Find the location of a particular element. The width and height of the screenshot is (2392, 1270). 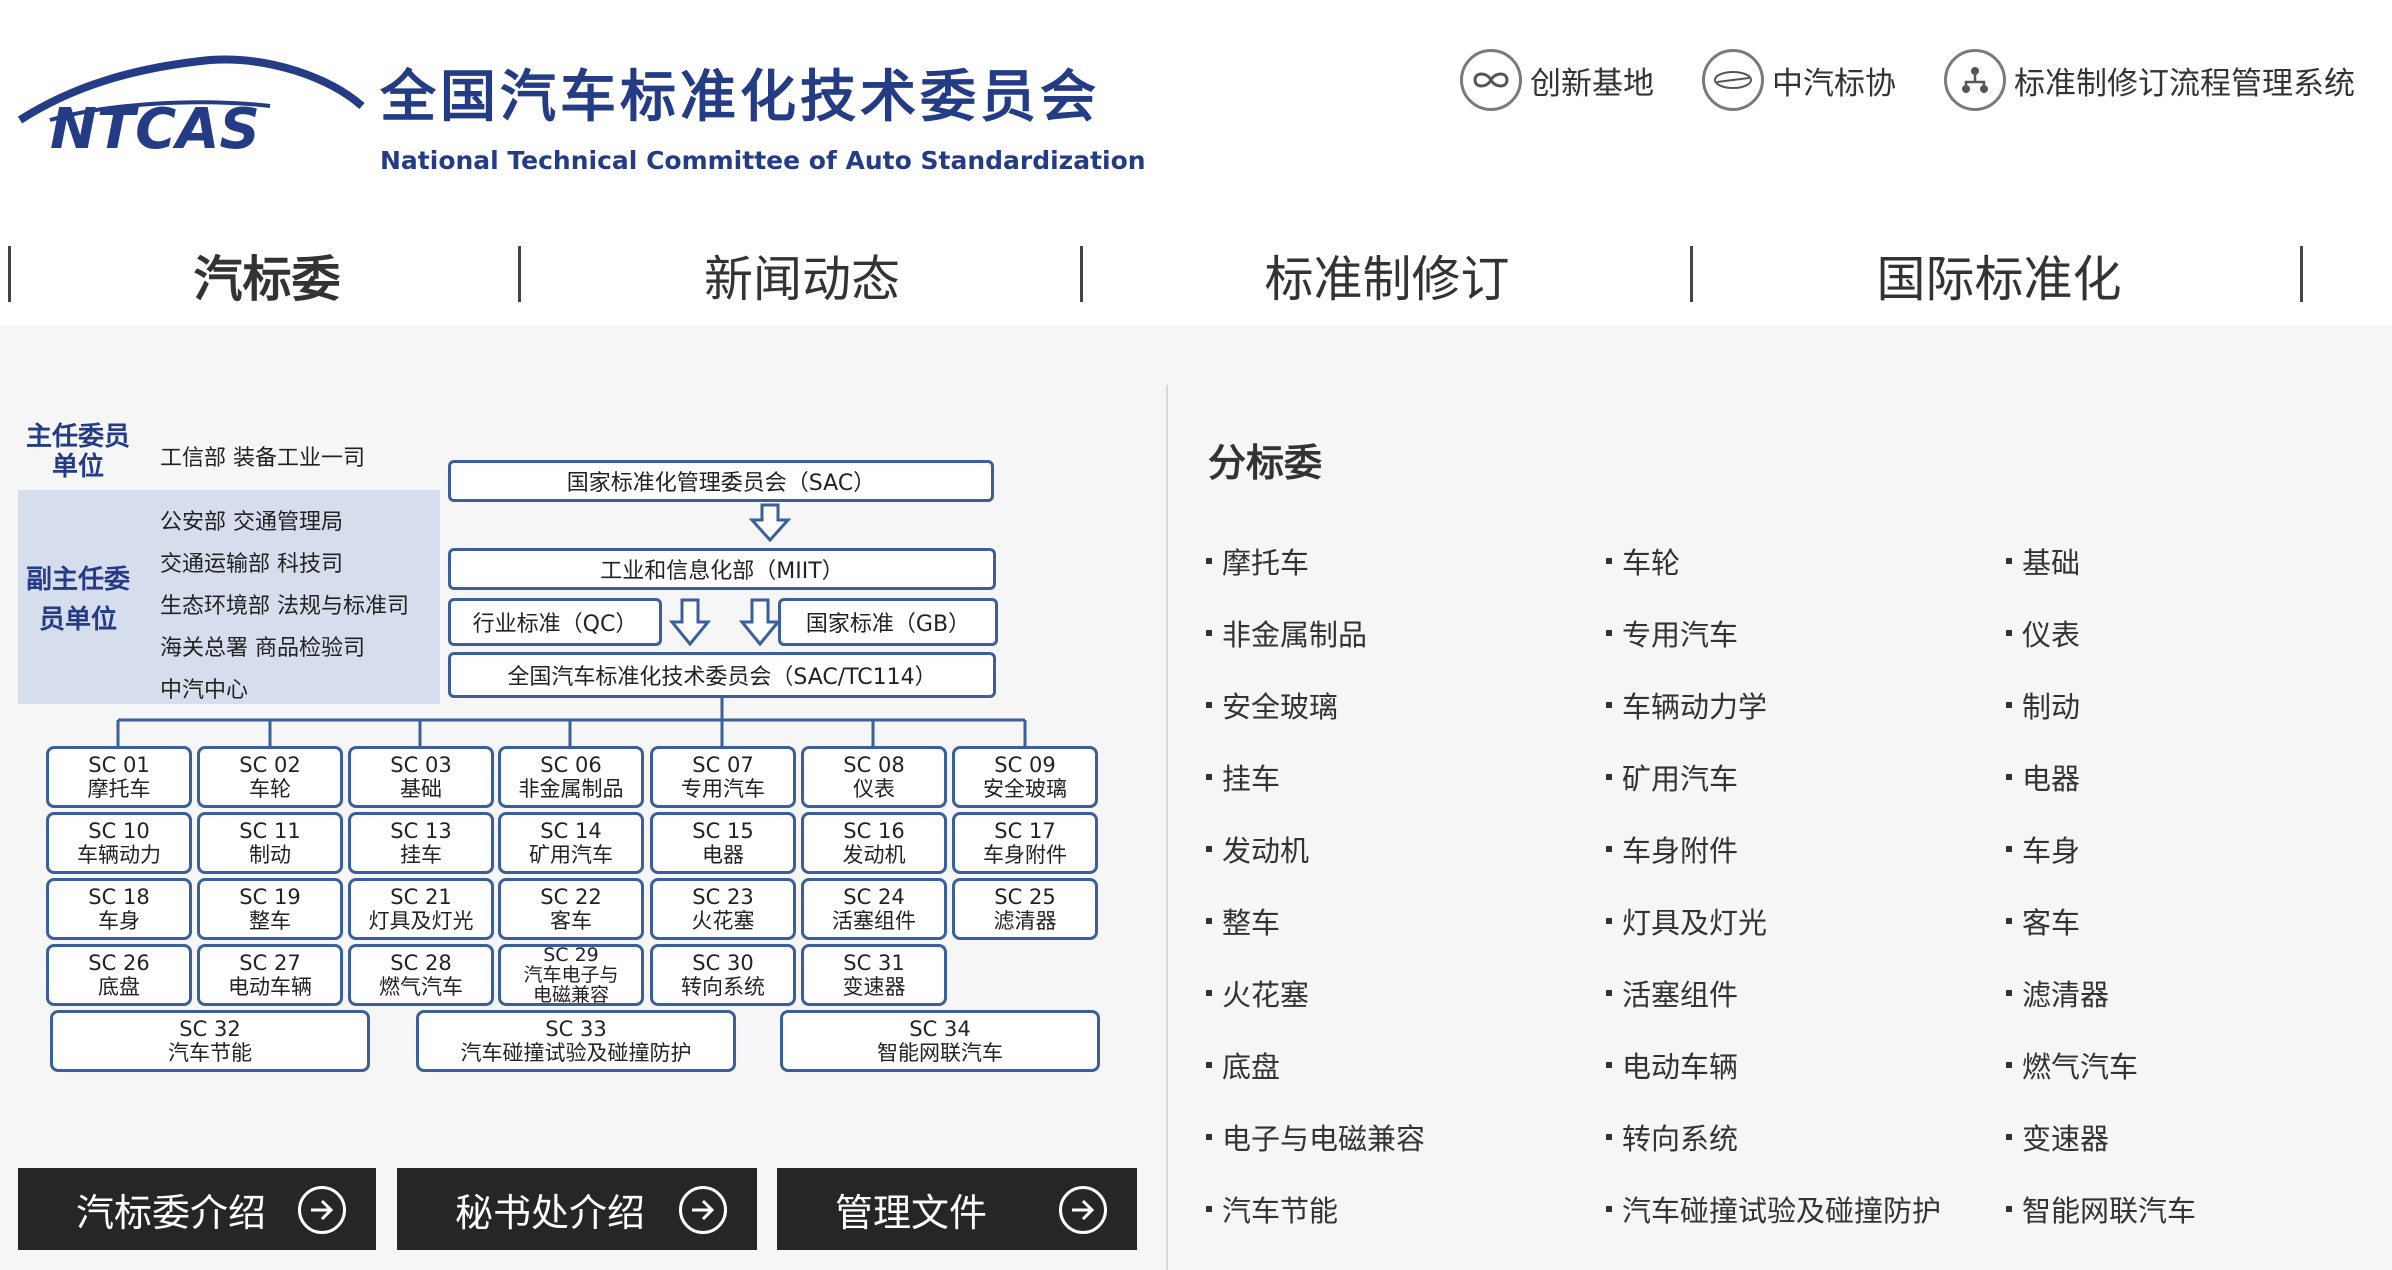

intro-committee-button: 汽标委介绍 is located at coordinates (197, 1209).